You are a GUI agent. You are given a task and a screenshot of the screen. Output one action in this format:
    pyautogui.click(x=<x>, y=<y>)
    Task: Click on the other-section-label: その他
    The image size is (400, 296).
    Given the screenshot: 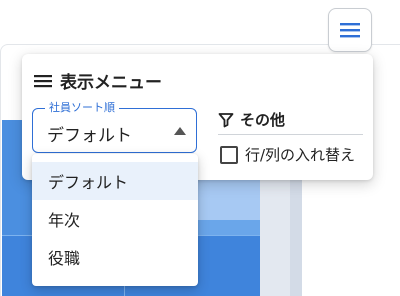 What is the action you would take?
    pyautogui.click(x=263, y=120)
    